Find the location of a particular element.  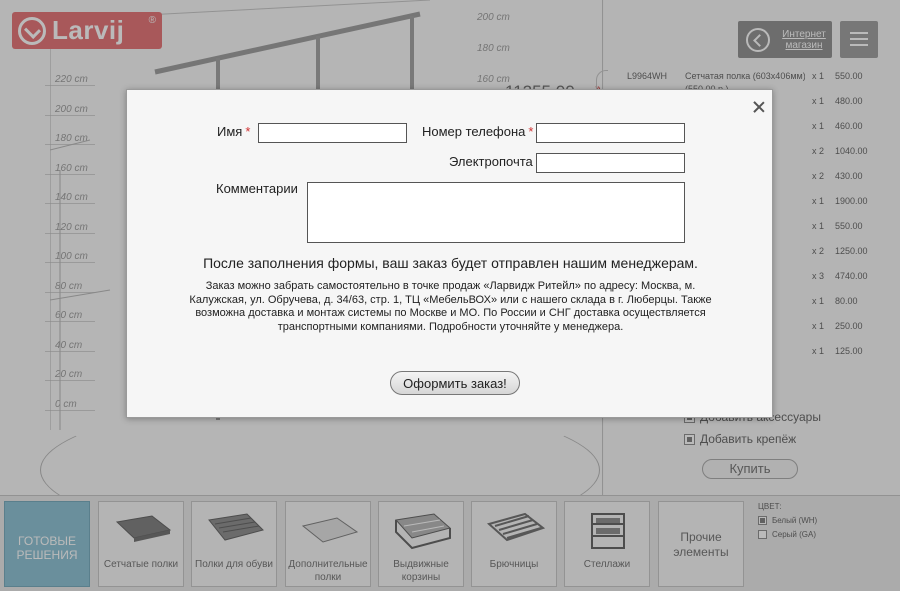

email-label: Электропочта is located at coordinates (491, 161).